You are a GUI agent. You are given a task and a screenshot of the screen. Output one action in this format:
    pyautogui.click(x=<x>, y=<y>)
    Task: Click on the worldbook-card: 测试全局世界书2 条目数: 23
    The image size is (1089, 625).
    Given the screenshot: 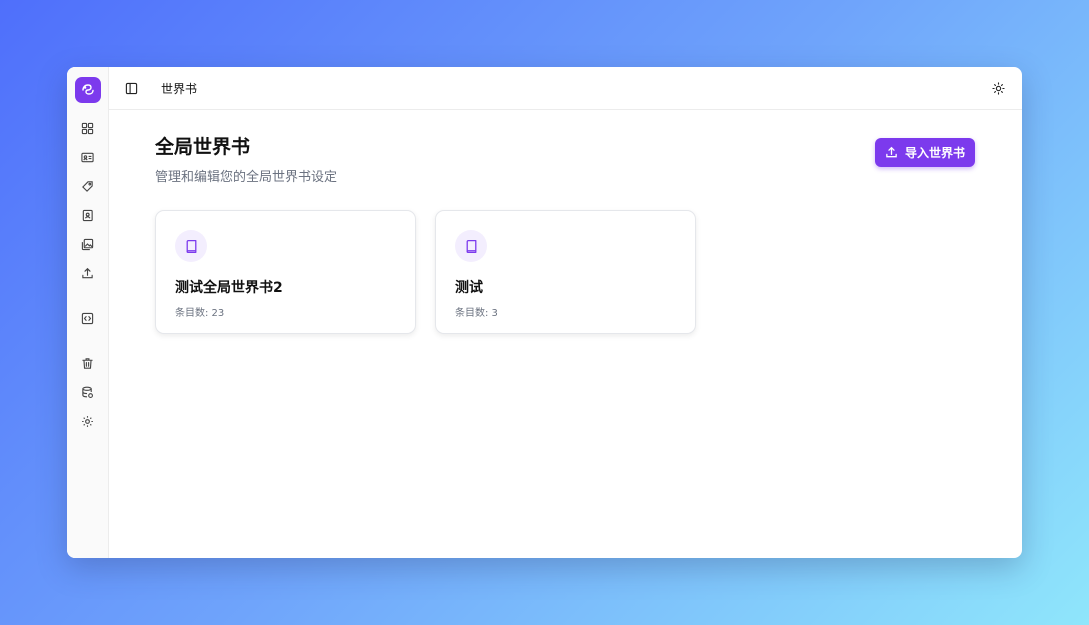 What is the action you would take?
    pyautogui.click(x=285, y=272)
    